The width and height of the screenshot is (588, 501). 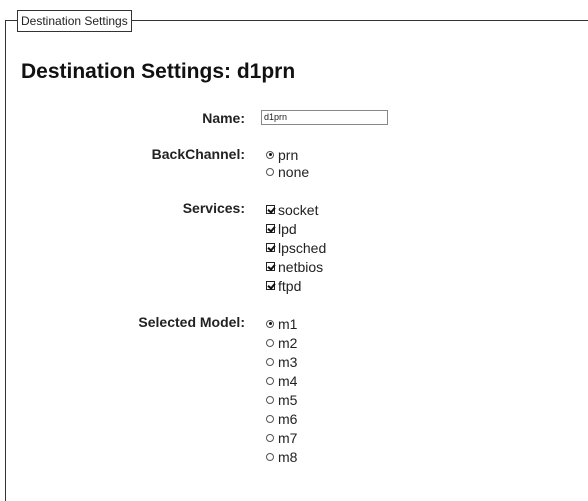 I want to click on model-option-label: m1, so click(x=288, y=323).